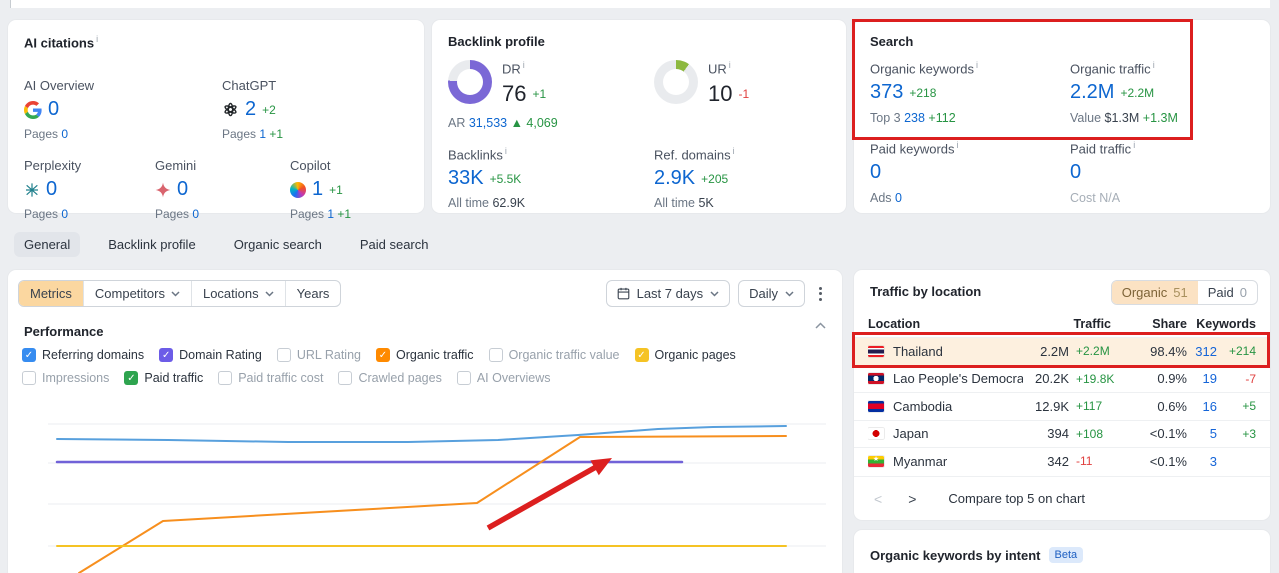  What do you see at coordinates (65, 378) in the screenshot?
I see `checkbox-impressions: Impressions` at bounding box center [65, 378].